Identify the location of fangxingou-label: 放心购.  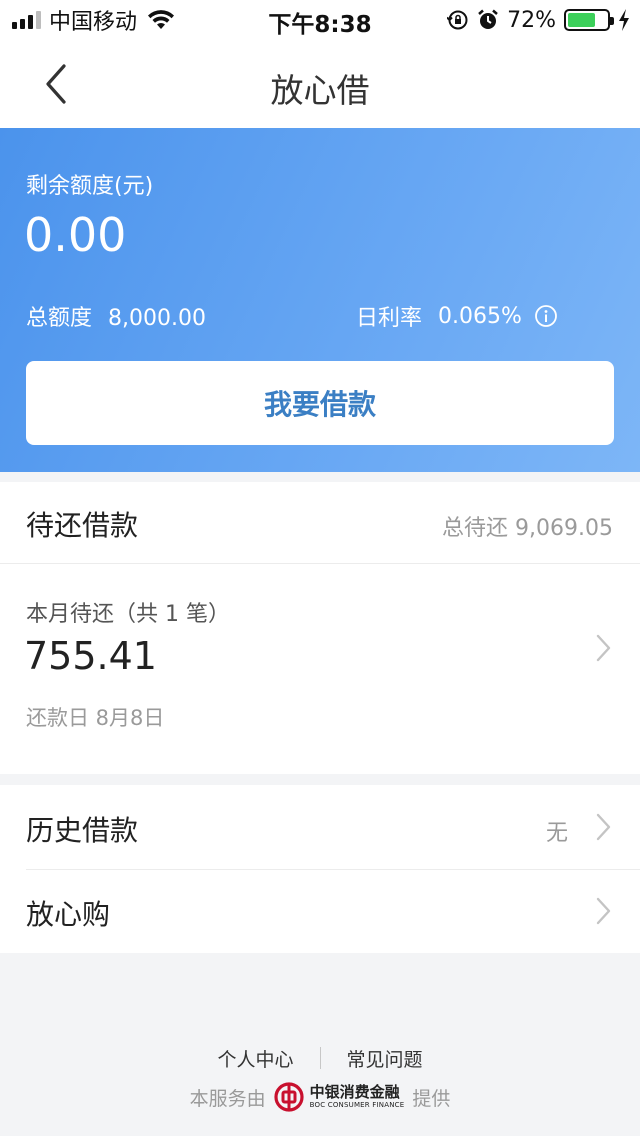
(68, 914).